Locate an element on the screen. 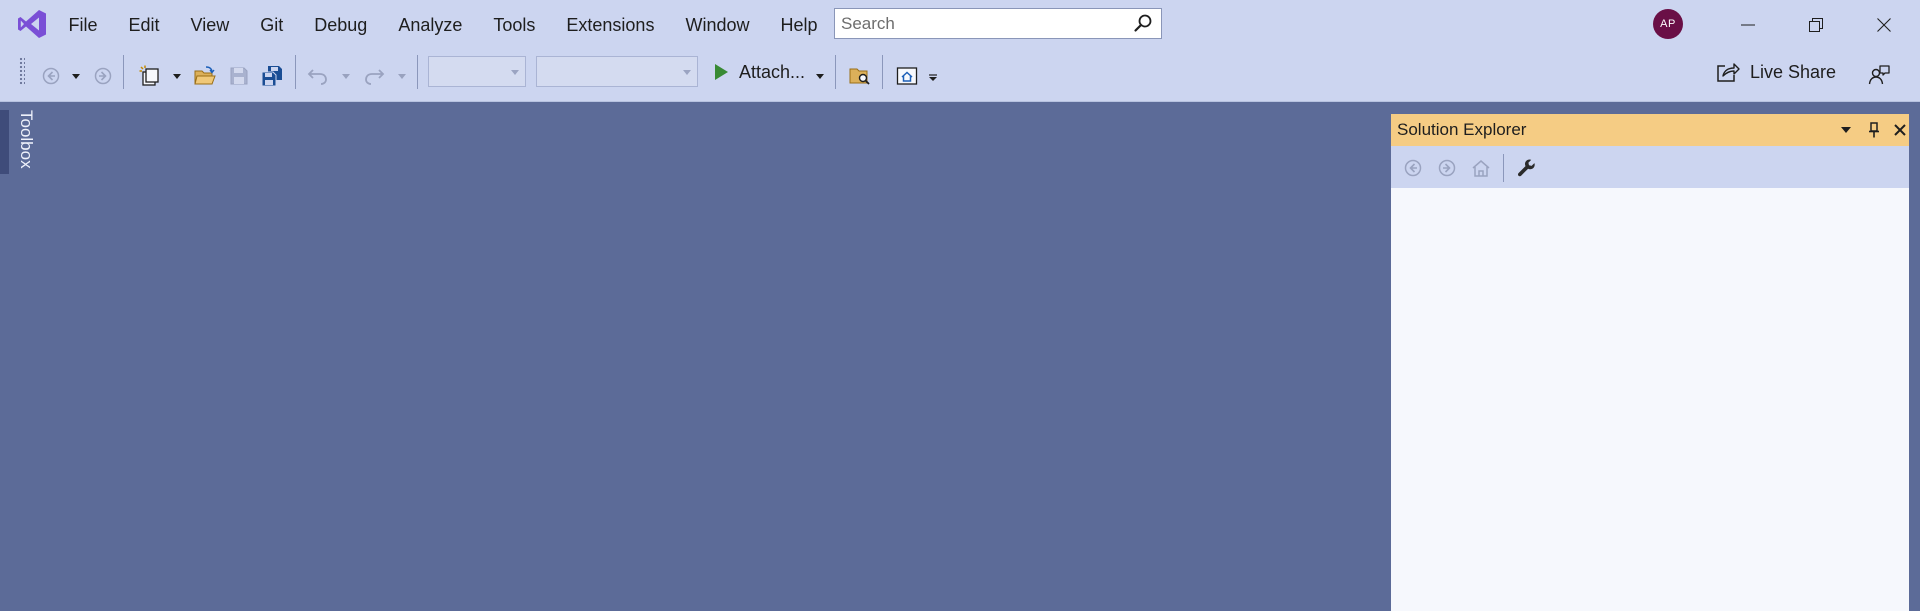 The height and width of the screenshot is (611, 1920). navigate-back-button is located at coordinates (51, 76).